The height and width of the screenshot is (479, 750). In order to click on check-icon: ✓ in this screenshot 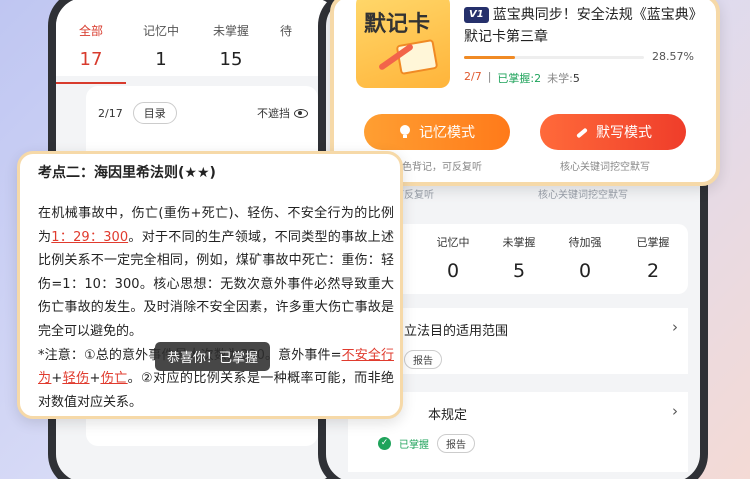, I will do `click(384, 443)`.